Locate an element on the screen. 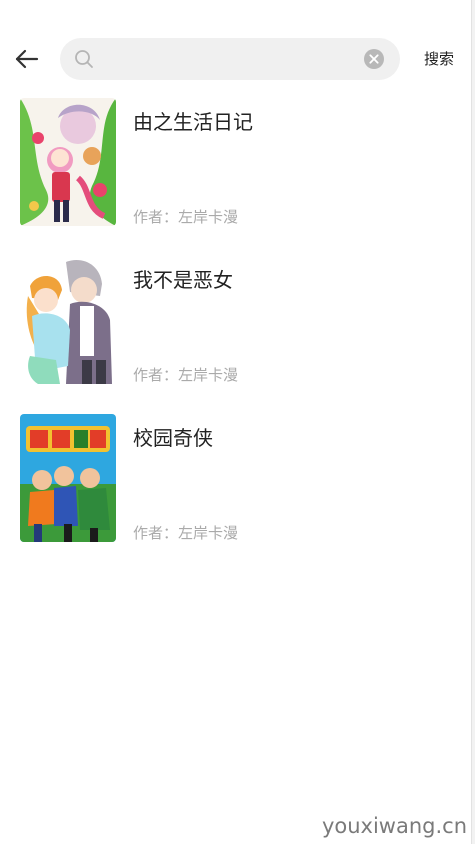 This screenshot has width=475, height=844. comic-title: 校园奇侠 is located at coordinates (173, 436).